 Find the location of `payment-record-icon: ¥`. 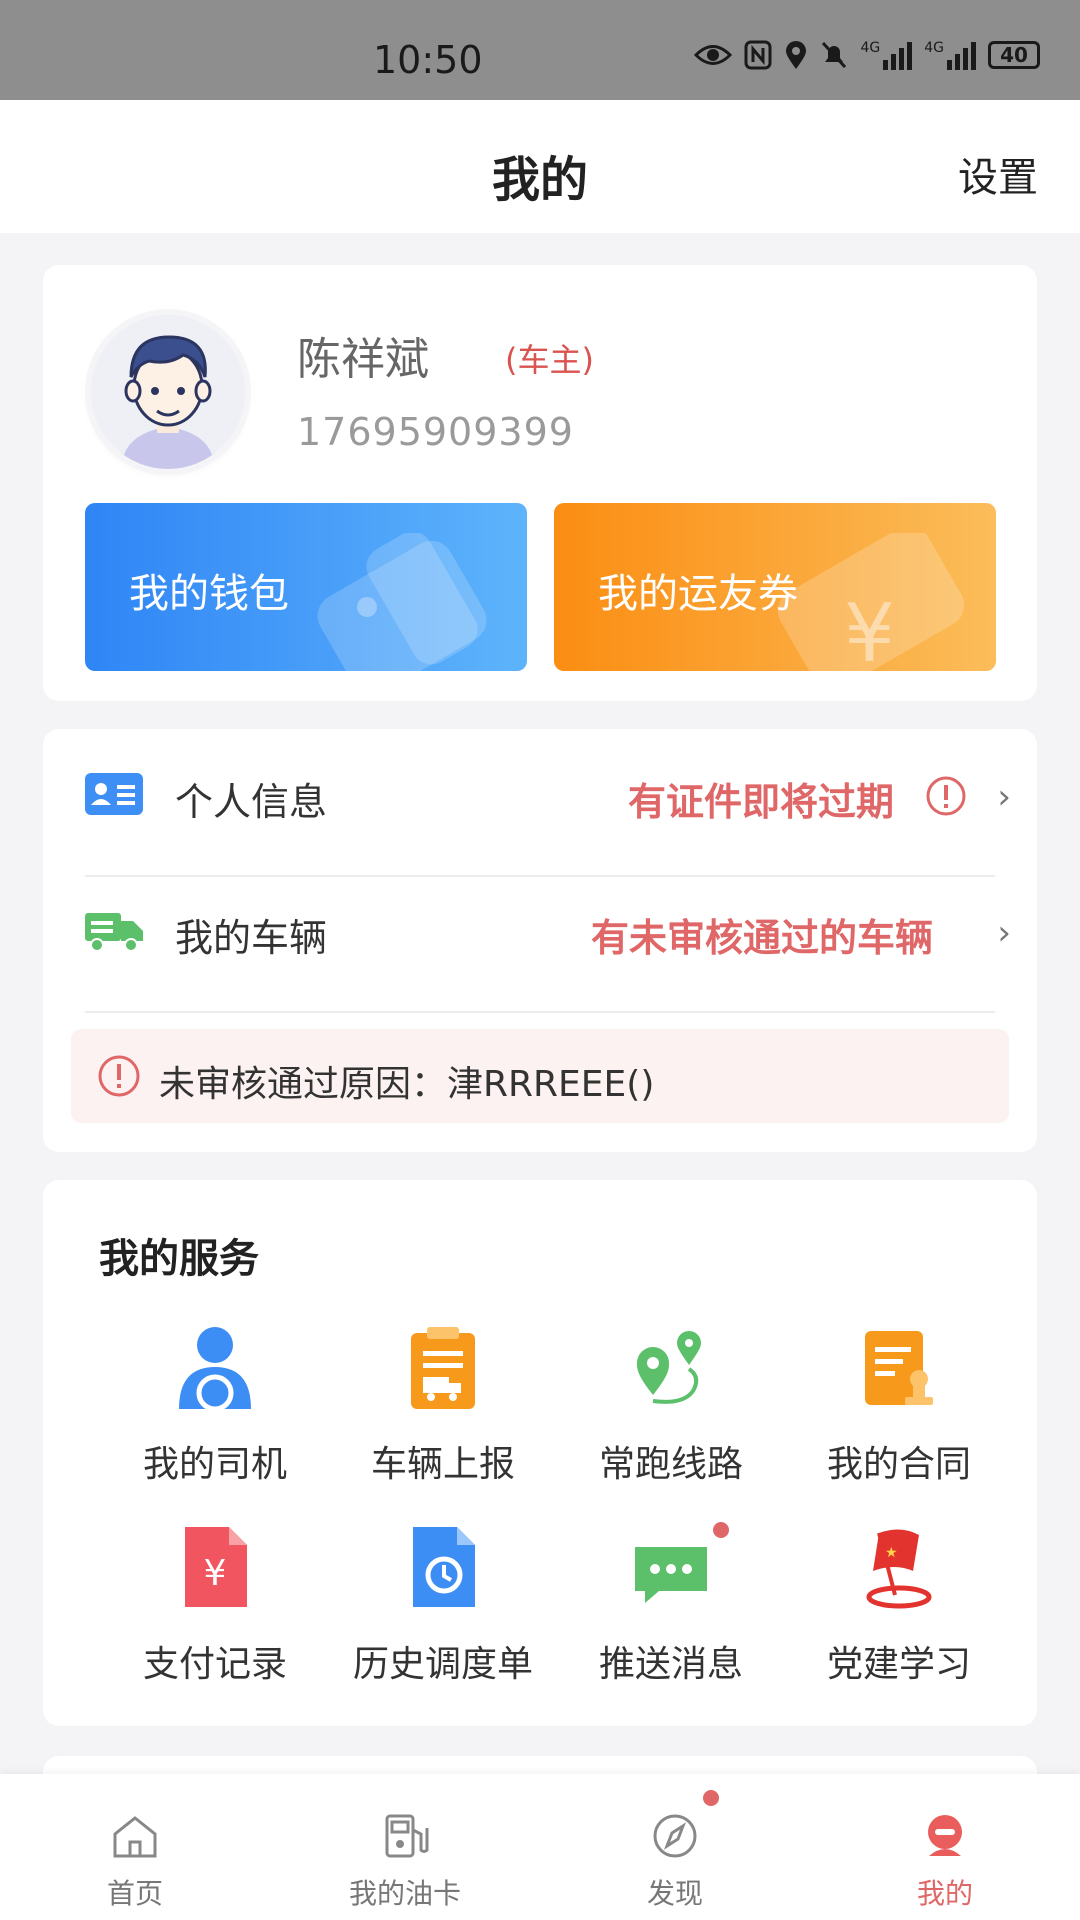

payment-record-icon: ¥ is located at coordinates (216, 1567).